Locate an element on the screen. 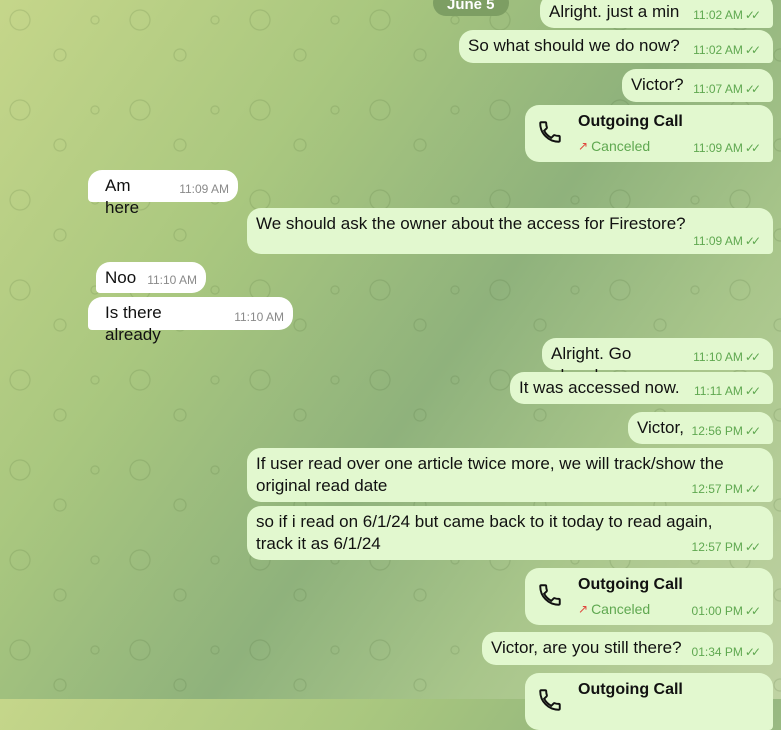 The height and width of the screenshot is (730, 781). message-meta: 01:34 PM ✓✓ is located at coordinates (726, 652).